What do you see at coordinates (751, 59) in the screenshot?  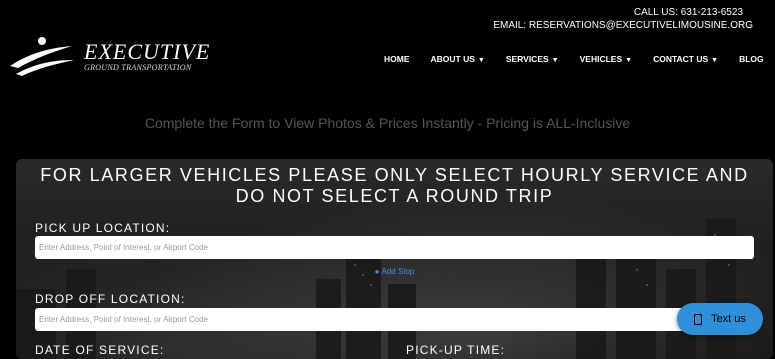 I see `nav-blog: BLOG` at bounding box center [751, 59].